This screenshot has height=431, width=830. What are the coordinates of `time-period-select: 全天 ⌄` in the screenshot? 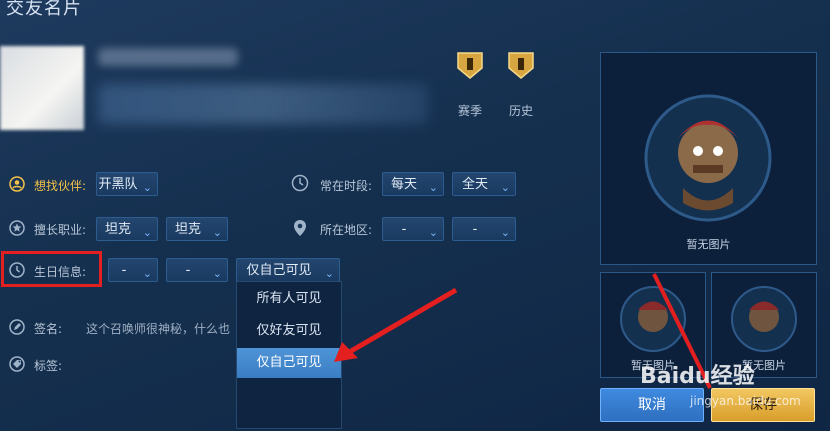 It's located at (484, 184).